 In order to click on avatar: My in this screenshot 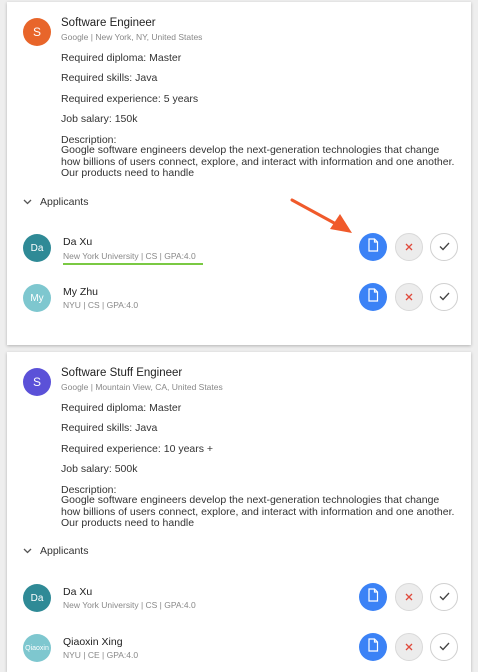, I will do `click(37, 298)`.